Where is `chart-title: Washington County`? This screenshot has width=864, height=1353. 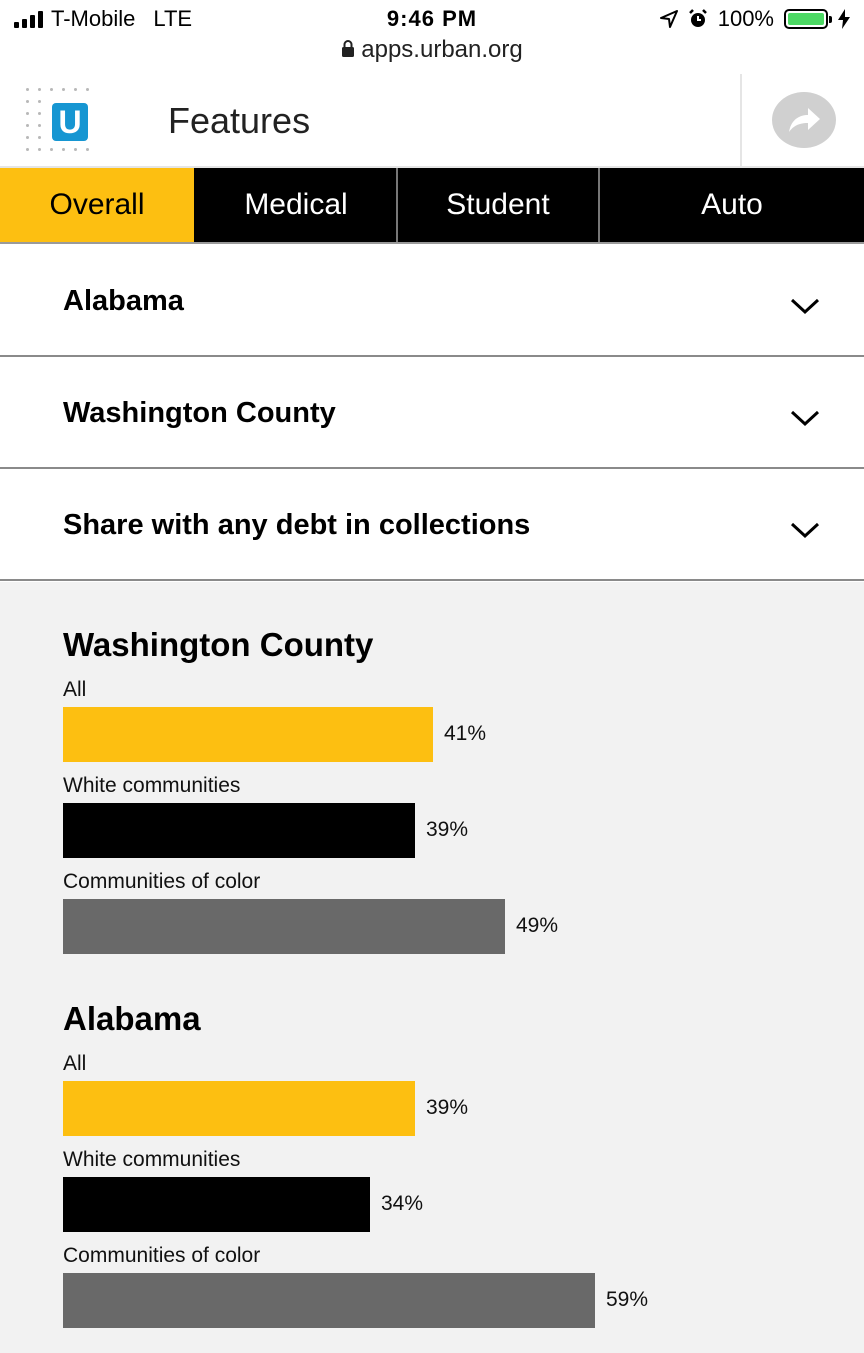
chart-title: Washington County is located at coordinates (218, 644).